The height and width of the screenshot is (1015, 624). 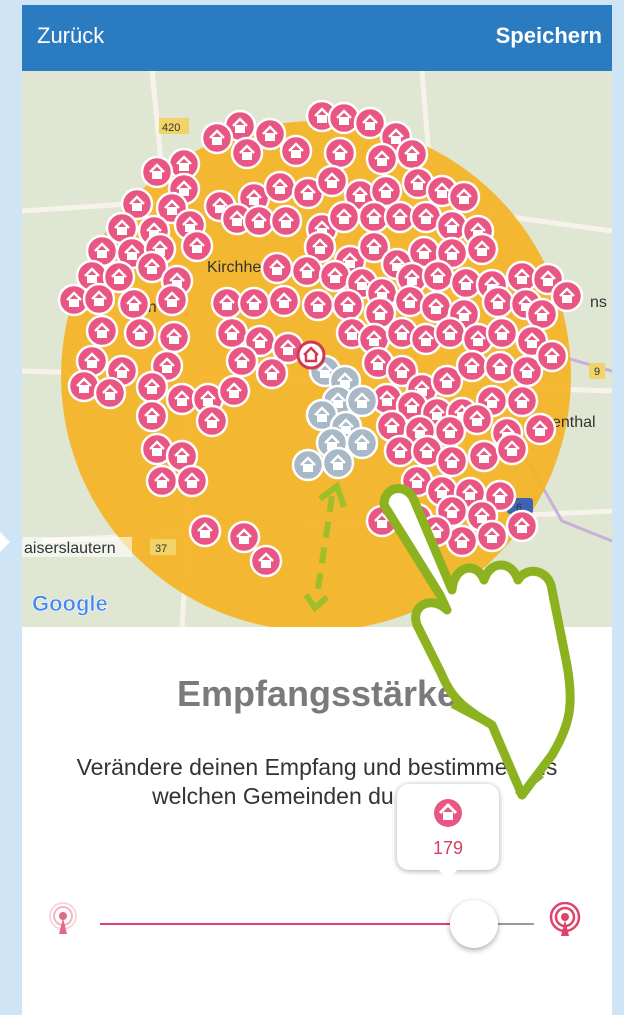 I want to click on road-badge-9-label: 9, so click(x=597, y=372).